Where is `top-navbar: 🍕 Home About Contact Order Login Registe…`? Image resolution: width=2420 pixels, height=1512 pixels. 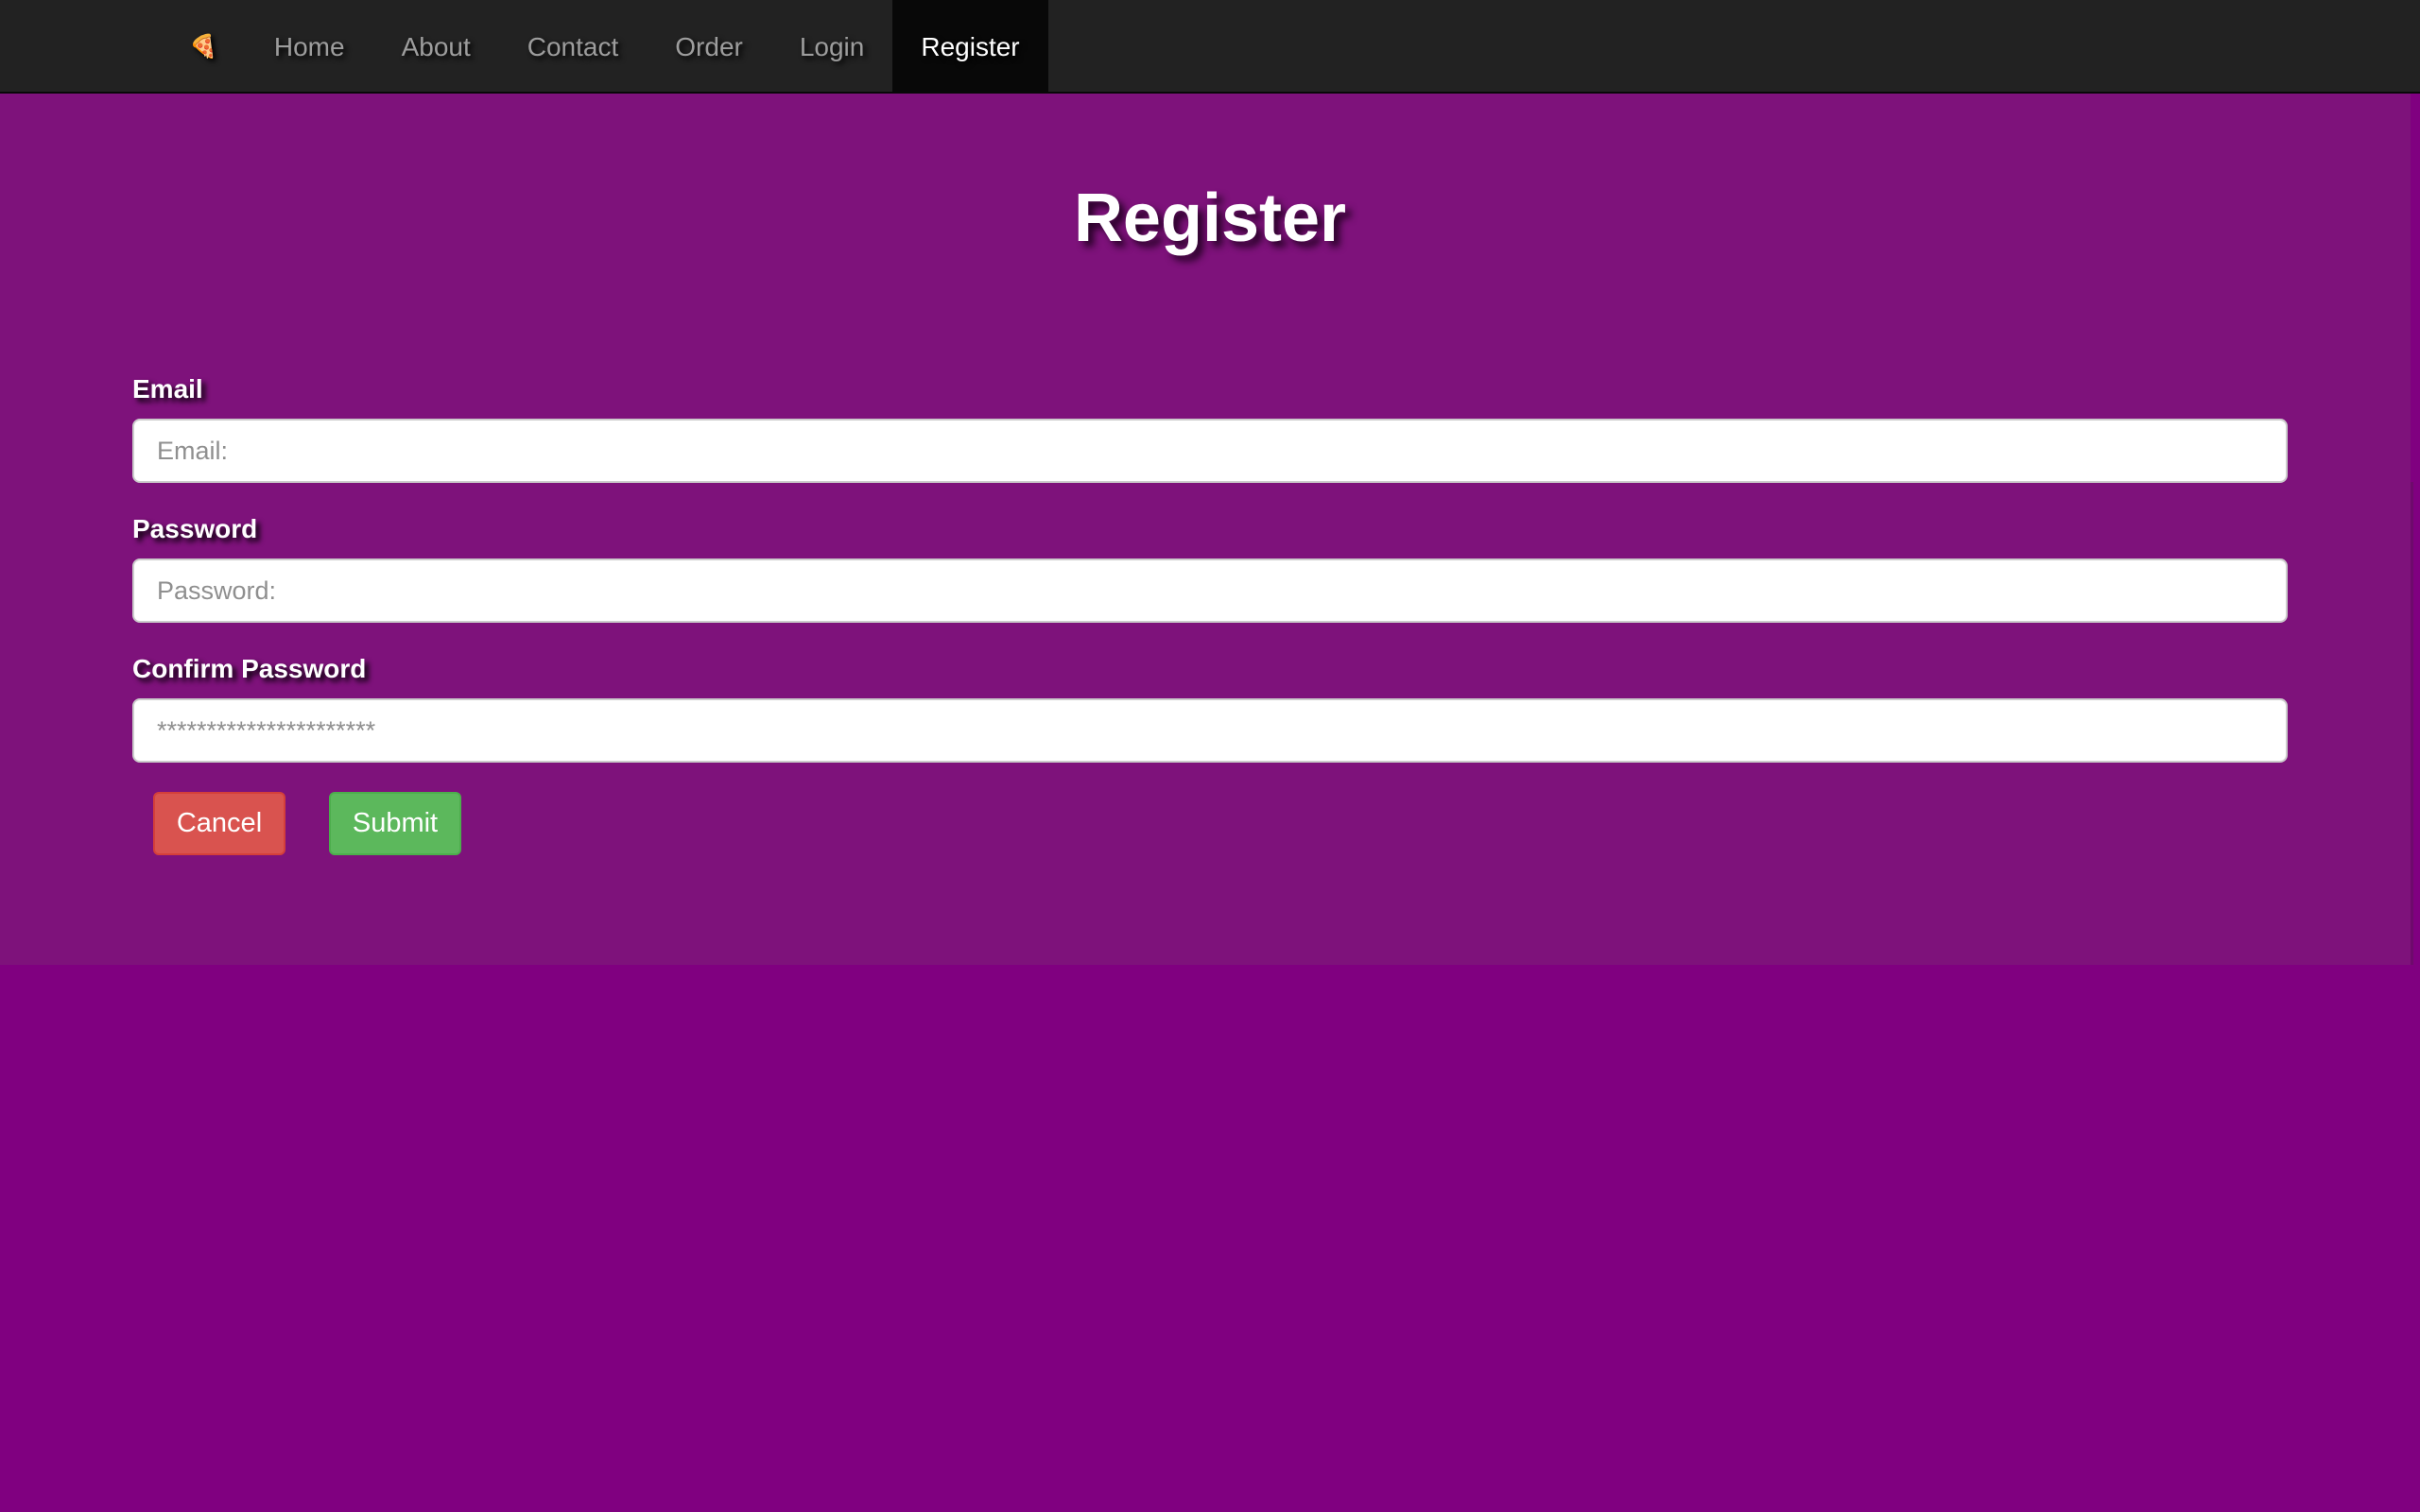
top-navbar: 🍕 Home About Contact Order Login Registe… is located at coordinates (1210, 47).